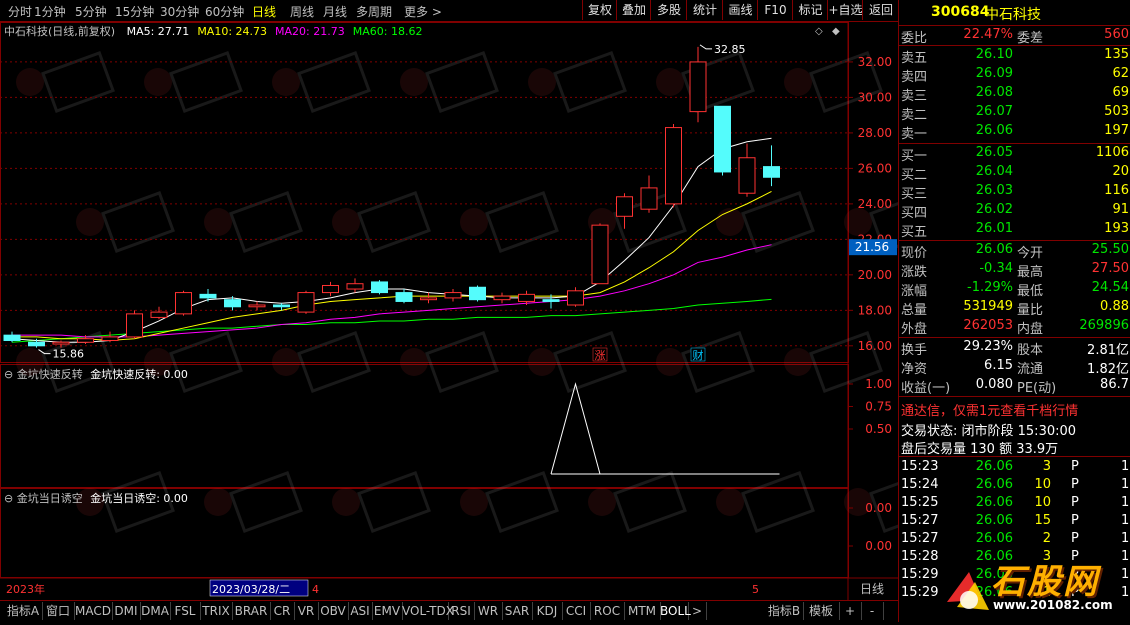  What do you see at coordinates (845, 10) in the screenshot?
I see `toolbar-button: +自选` at bounding box center [845, 10].